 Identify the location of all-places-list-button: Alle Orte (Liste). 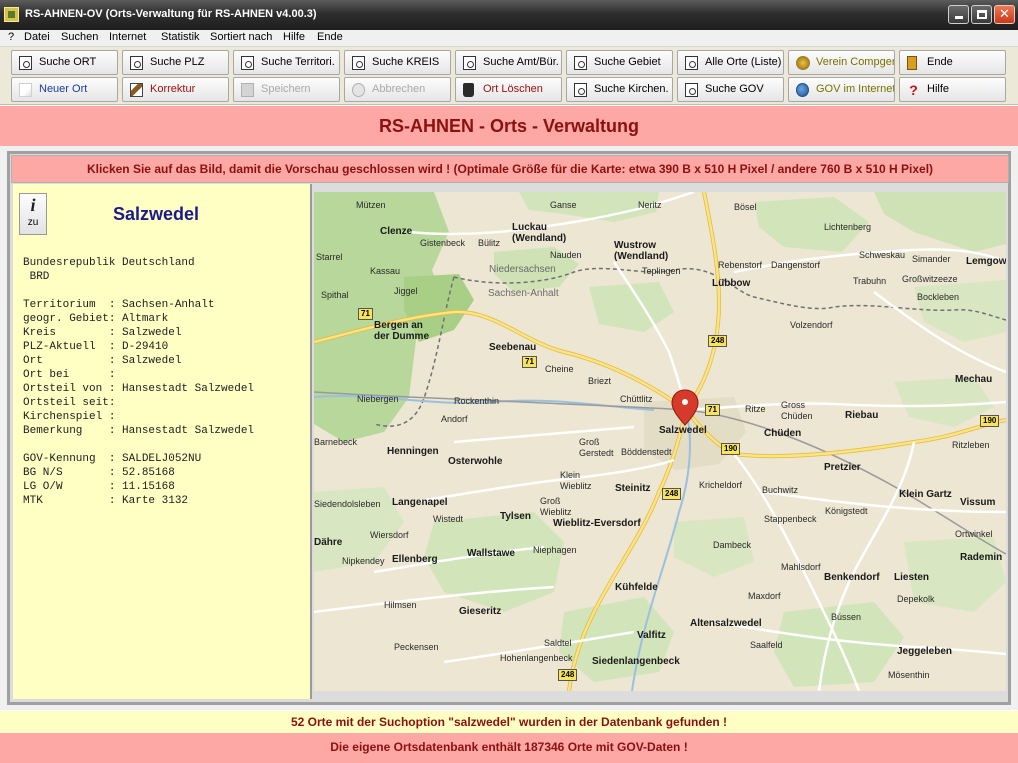
(730, 62).